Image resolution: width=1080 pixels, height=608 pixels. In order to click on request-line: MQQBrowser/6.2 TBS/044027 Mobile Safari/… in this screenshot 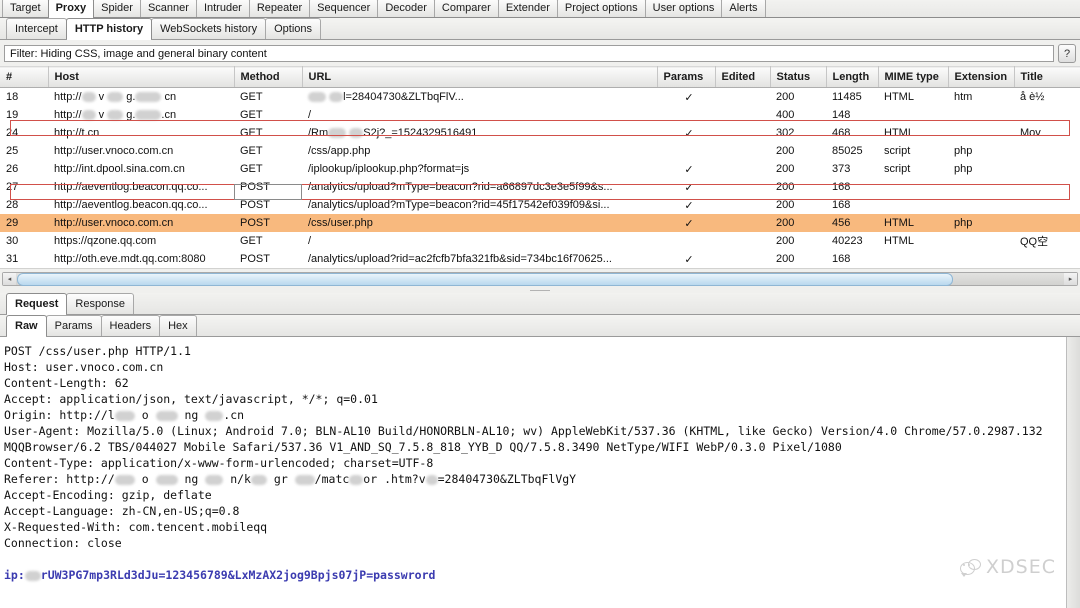, I will do `click(423, 447)`.